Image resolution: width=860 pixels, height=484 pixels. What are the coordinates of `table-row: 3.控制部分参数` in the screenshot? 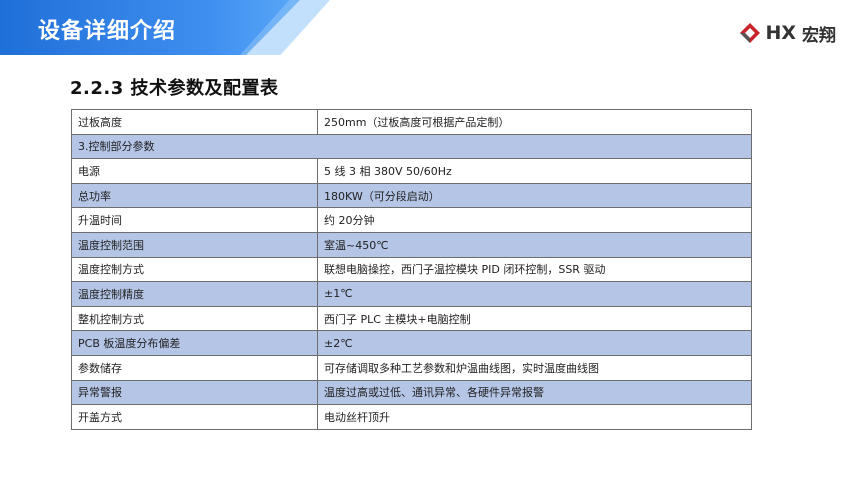 It's located at (411, 146).